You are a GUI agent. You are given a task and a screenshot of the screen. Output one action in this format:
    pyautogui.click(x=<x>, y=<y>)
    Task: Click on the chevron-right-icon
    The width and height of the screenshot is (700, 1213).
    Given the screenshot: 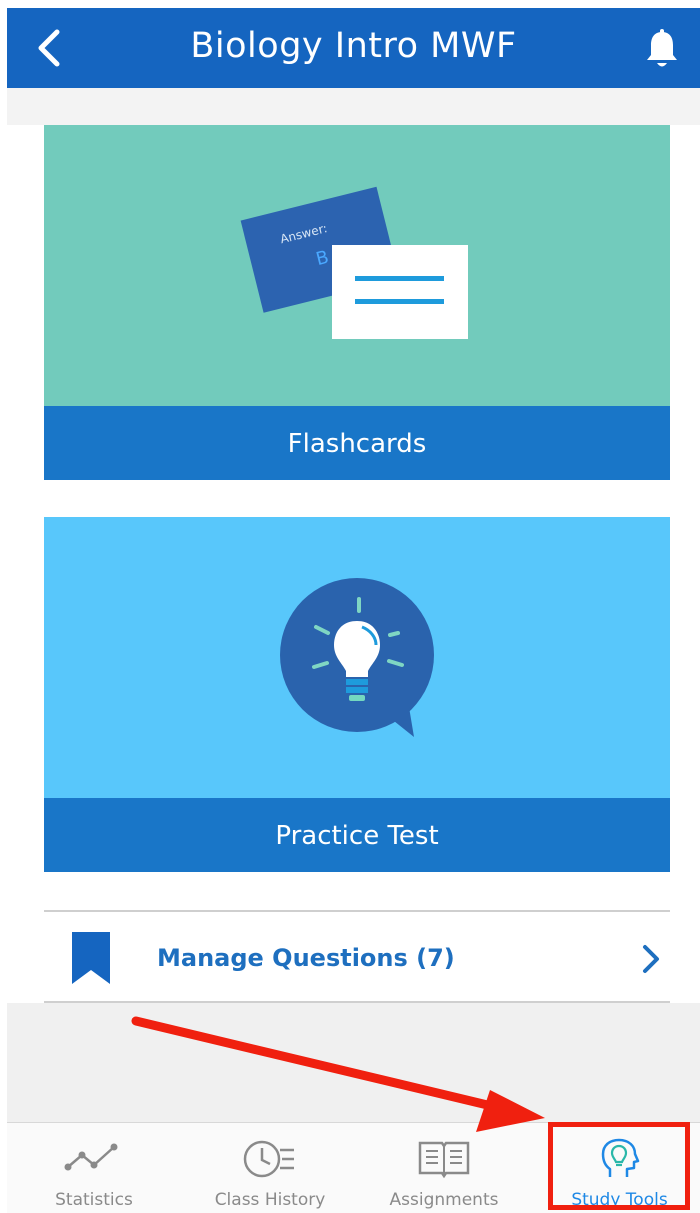 What is the action you would take?
    pyautogui.click(x=651, y=959)
    